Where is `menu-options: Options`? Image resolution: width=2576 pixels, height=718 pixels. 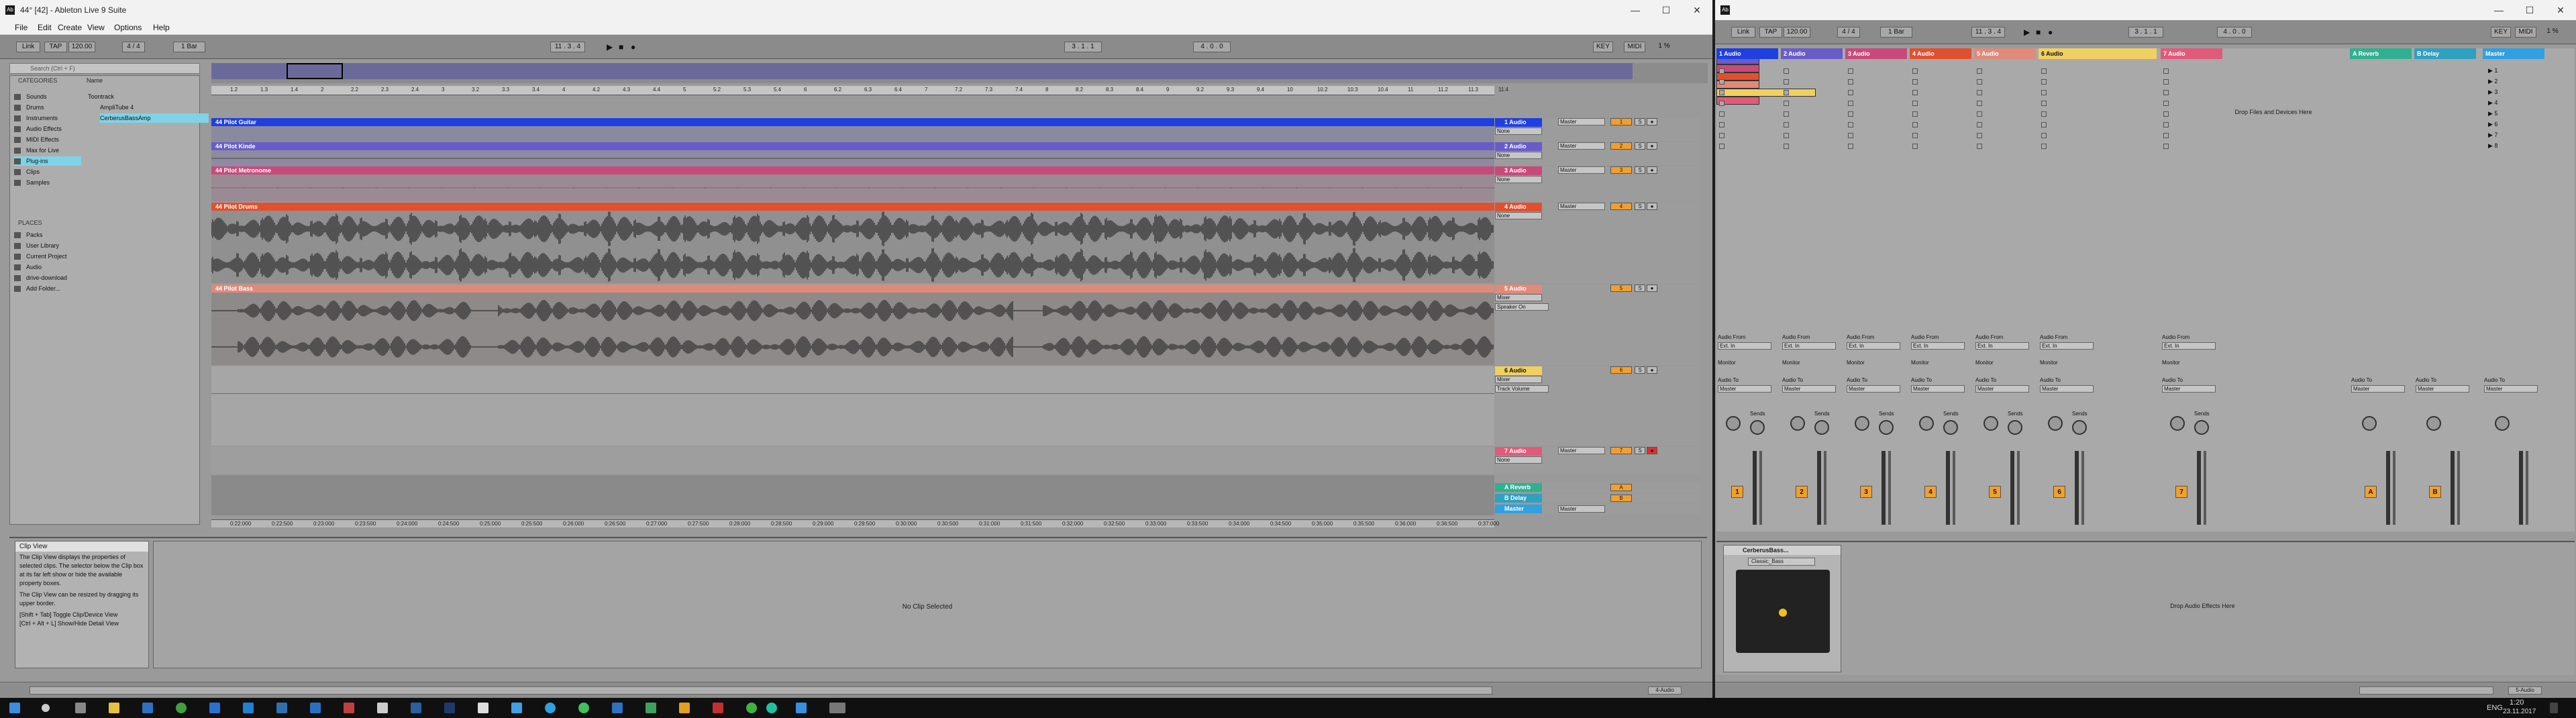
menu-options: Options is located at coordinates (128, 27).